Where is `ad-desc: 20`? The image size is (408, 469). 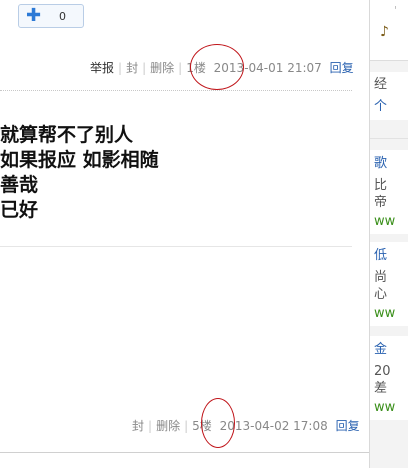 ad-desc: 20 is located at coordinates (382, 371).